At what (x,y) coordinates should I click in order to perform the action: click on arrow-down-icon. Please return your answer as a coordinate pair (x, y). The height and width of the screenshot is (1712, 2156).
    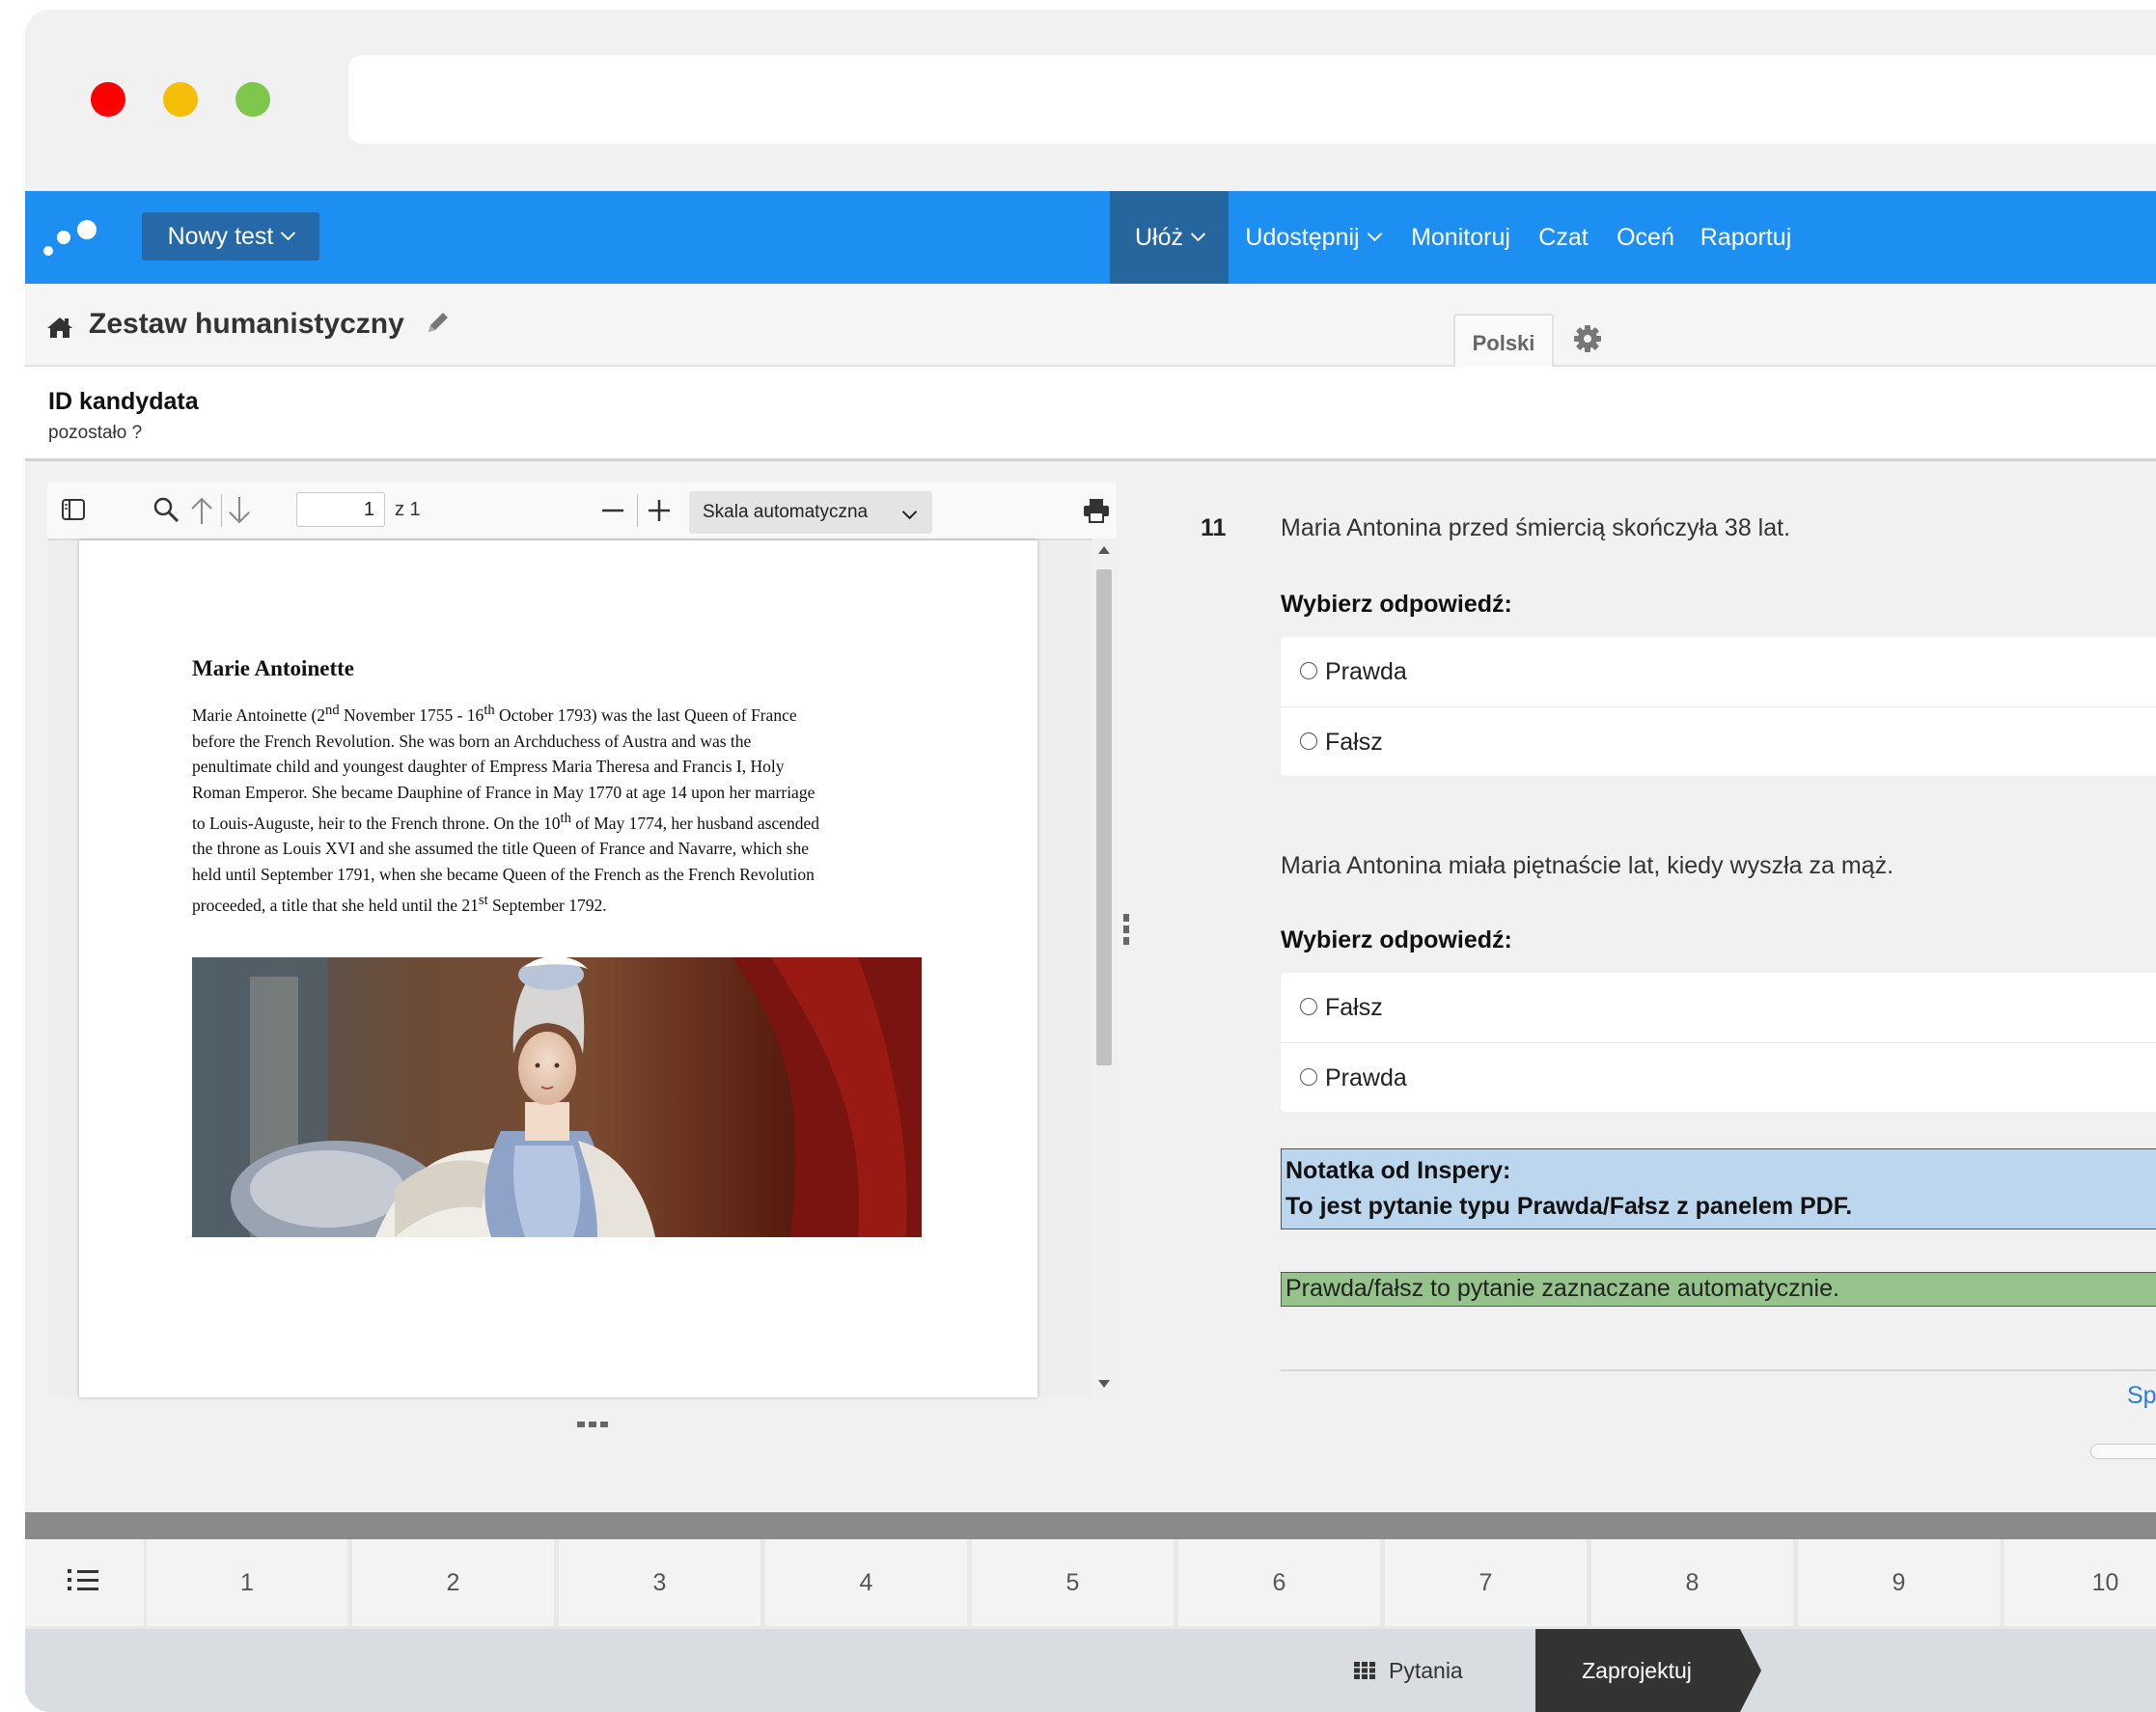
    Looking at the image, I should click on (239, 511).